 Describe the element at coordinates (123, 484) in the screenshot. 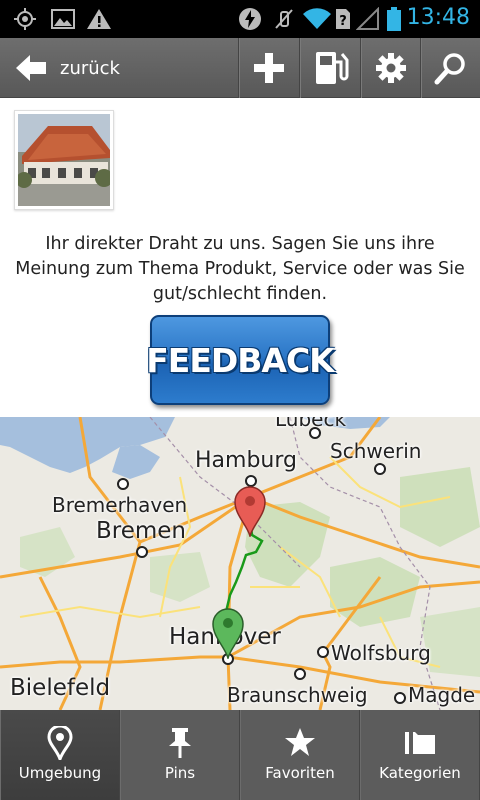

I see `city-dot-bremerhaven` at that location.